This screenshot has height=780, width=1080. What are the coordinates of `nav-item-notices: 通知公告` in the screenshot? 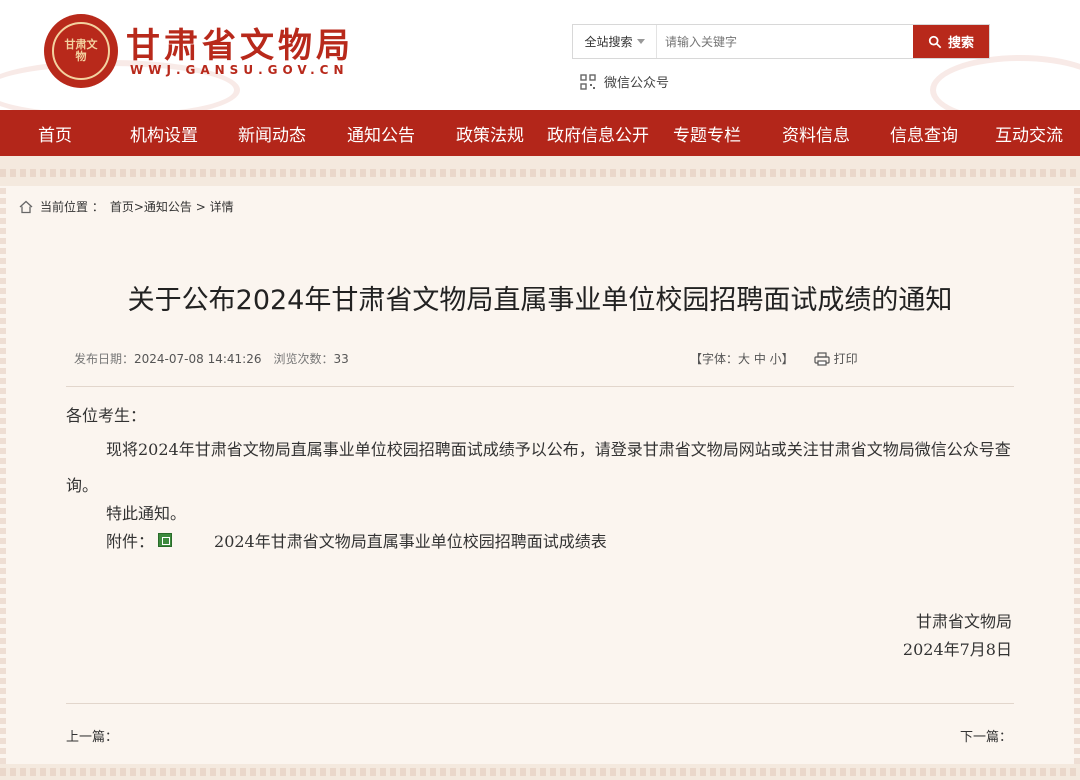 It's located at (381, 133).